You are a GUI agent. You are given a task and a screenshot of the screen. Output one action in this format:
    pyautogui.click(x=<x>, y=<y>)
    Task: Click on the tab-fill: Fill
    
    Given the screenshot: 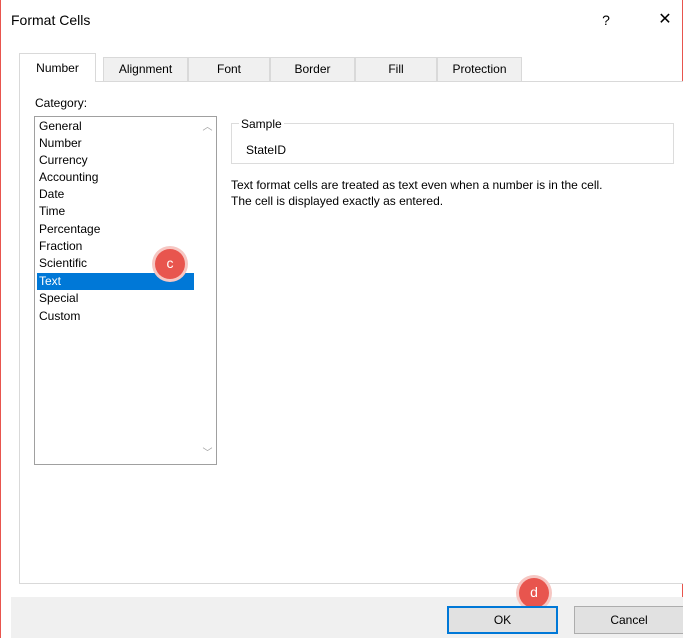 What is the action you would take?
    pyautogui.click(x=396, y=69)
    